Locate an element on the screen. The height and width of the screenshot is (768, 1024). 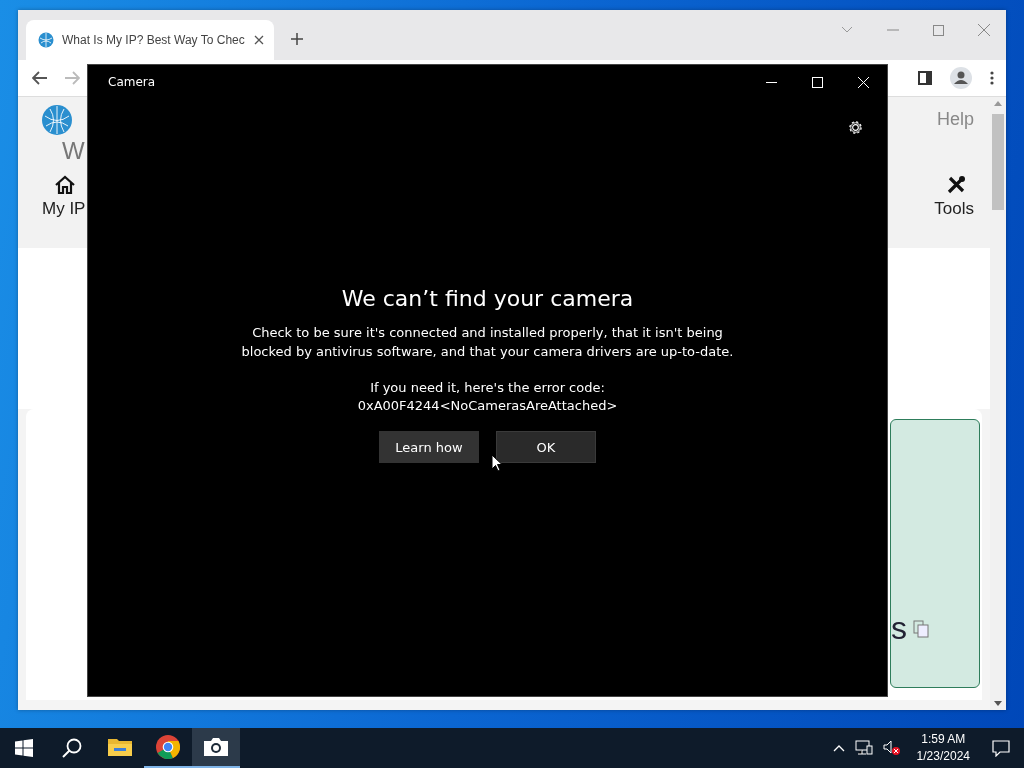
scroll-down-icon is located at coordinates (998, 703).